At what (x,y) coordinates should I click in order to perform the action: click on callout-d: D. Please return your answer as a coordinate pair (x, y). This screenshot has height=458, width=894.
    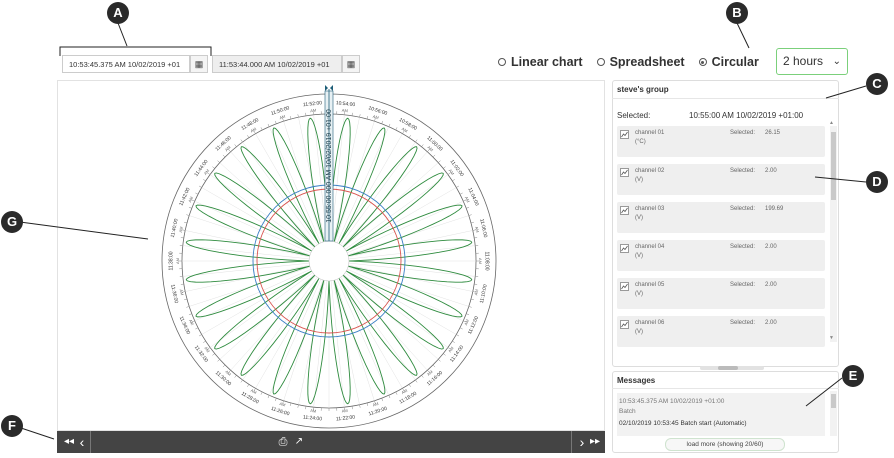
    Looking at the image, I should click on (877, 182).